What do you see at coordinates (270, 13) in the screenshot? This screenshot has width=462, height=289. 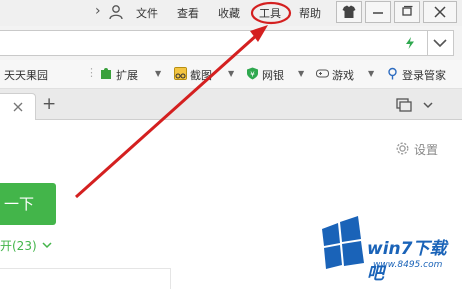 I see `menu-tools: 工具` at bounding box center [270, 13].